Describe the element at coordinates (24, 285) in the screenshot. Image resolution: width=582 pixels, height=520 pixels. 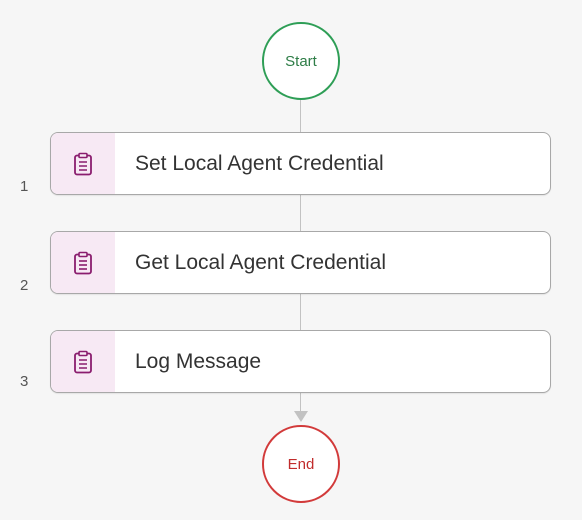
I see `step-number: 2` at that location.